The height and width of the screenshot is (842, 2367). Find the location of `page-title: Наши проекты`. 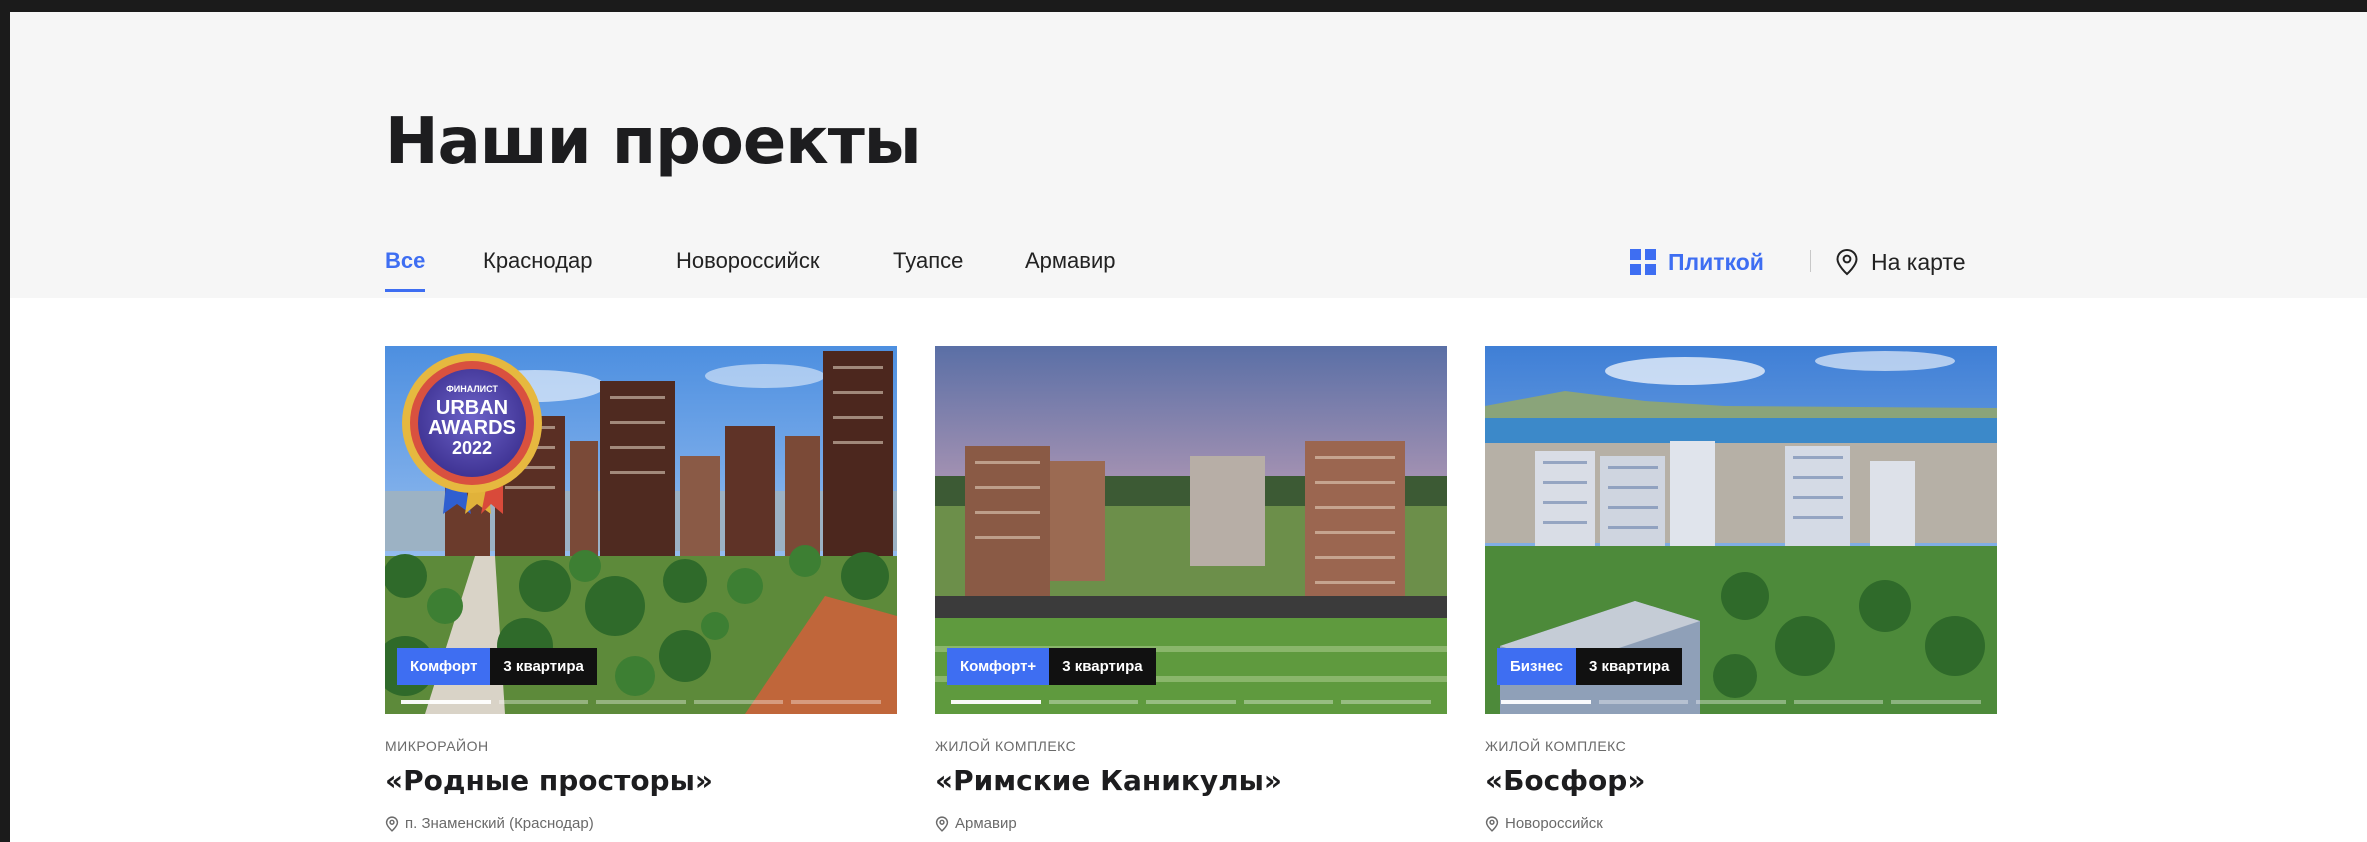

page-title: Наши проекты is located at coordinates (653, 142).